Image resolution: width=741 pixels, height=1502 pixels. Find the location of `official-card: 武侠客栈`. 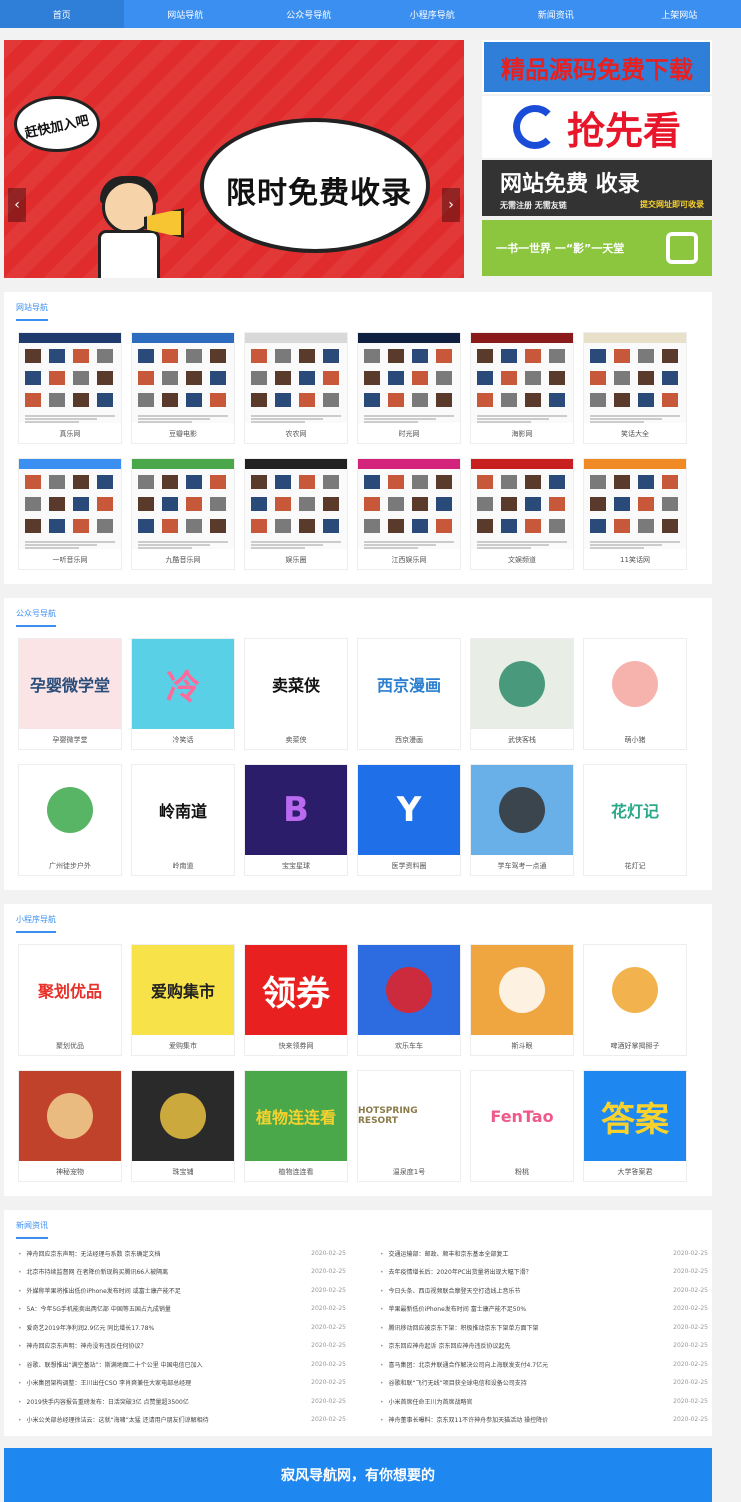

official-card: 武侠客栈 is located at coordinates (522, 694).